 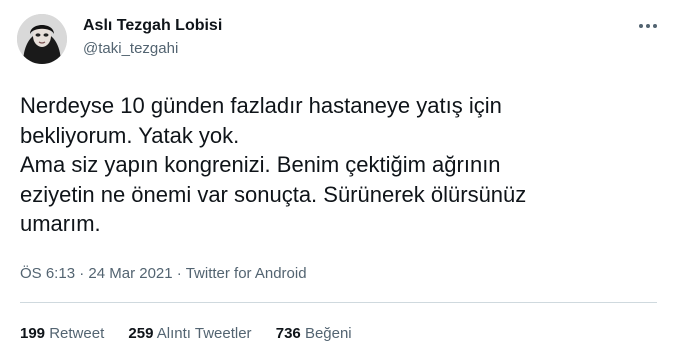 I want to click on tweet-text-line: umarım., so click(x=60, y=223).